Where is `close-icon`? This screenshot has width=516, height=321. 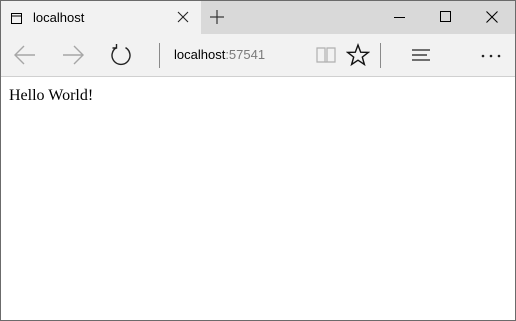 close-icon is located at coordinates (492, 17).